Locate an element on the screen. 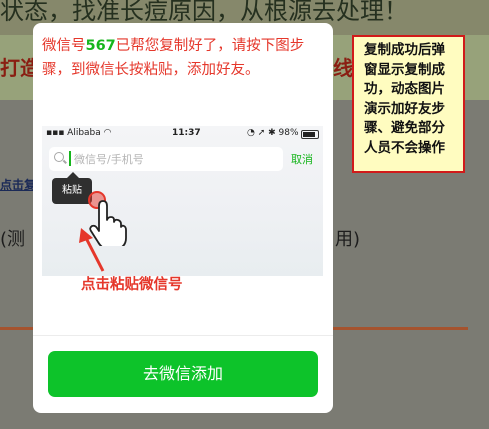  bg-copy-link: 点击复 is located at coordinates (18, 185).